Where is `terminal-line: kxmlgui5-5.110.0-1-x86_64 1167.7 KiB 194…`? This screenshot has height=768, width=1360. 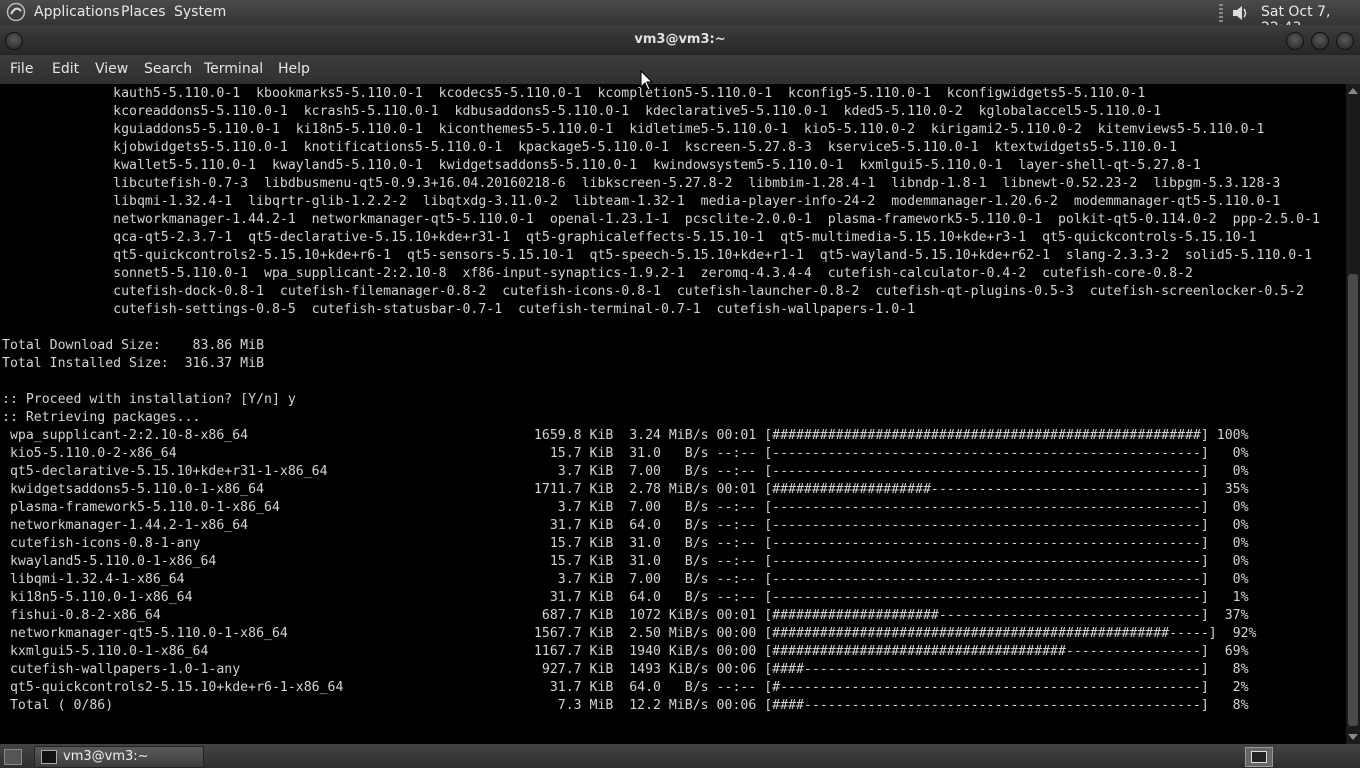
terminal-line: kxmlgui5-5.110.0-1-x86_64 1167.7 KiB 194… is located at coordinates (625, 651).